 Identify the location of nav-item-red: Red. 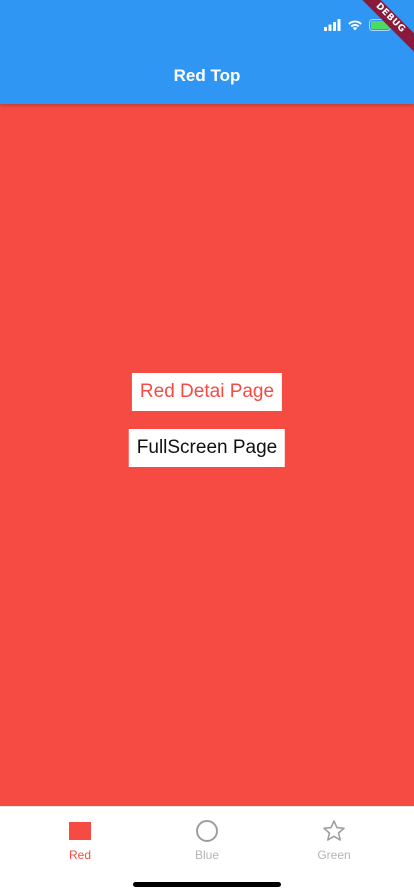
(80, 840).